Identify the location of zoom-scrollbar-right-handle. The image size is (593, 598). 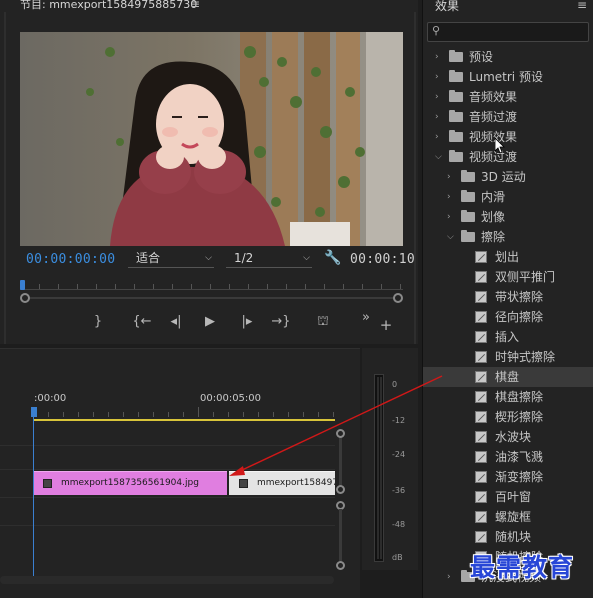
(398, 298).